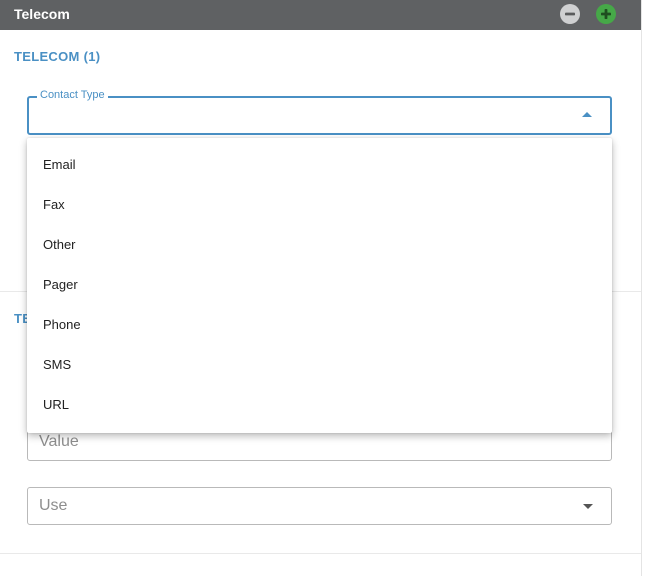 This screenshot has width=647, height=576. I want to click on panel-header: Telecom, so click(320, 15).